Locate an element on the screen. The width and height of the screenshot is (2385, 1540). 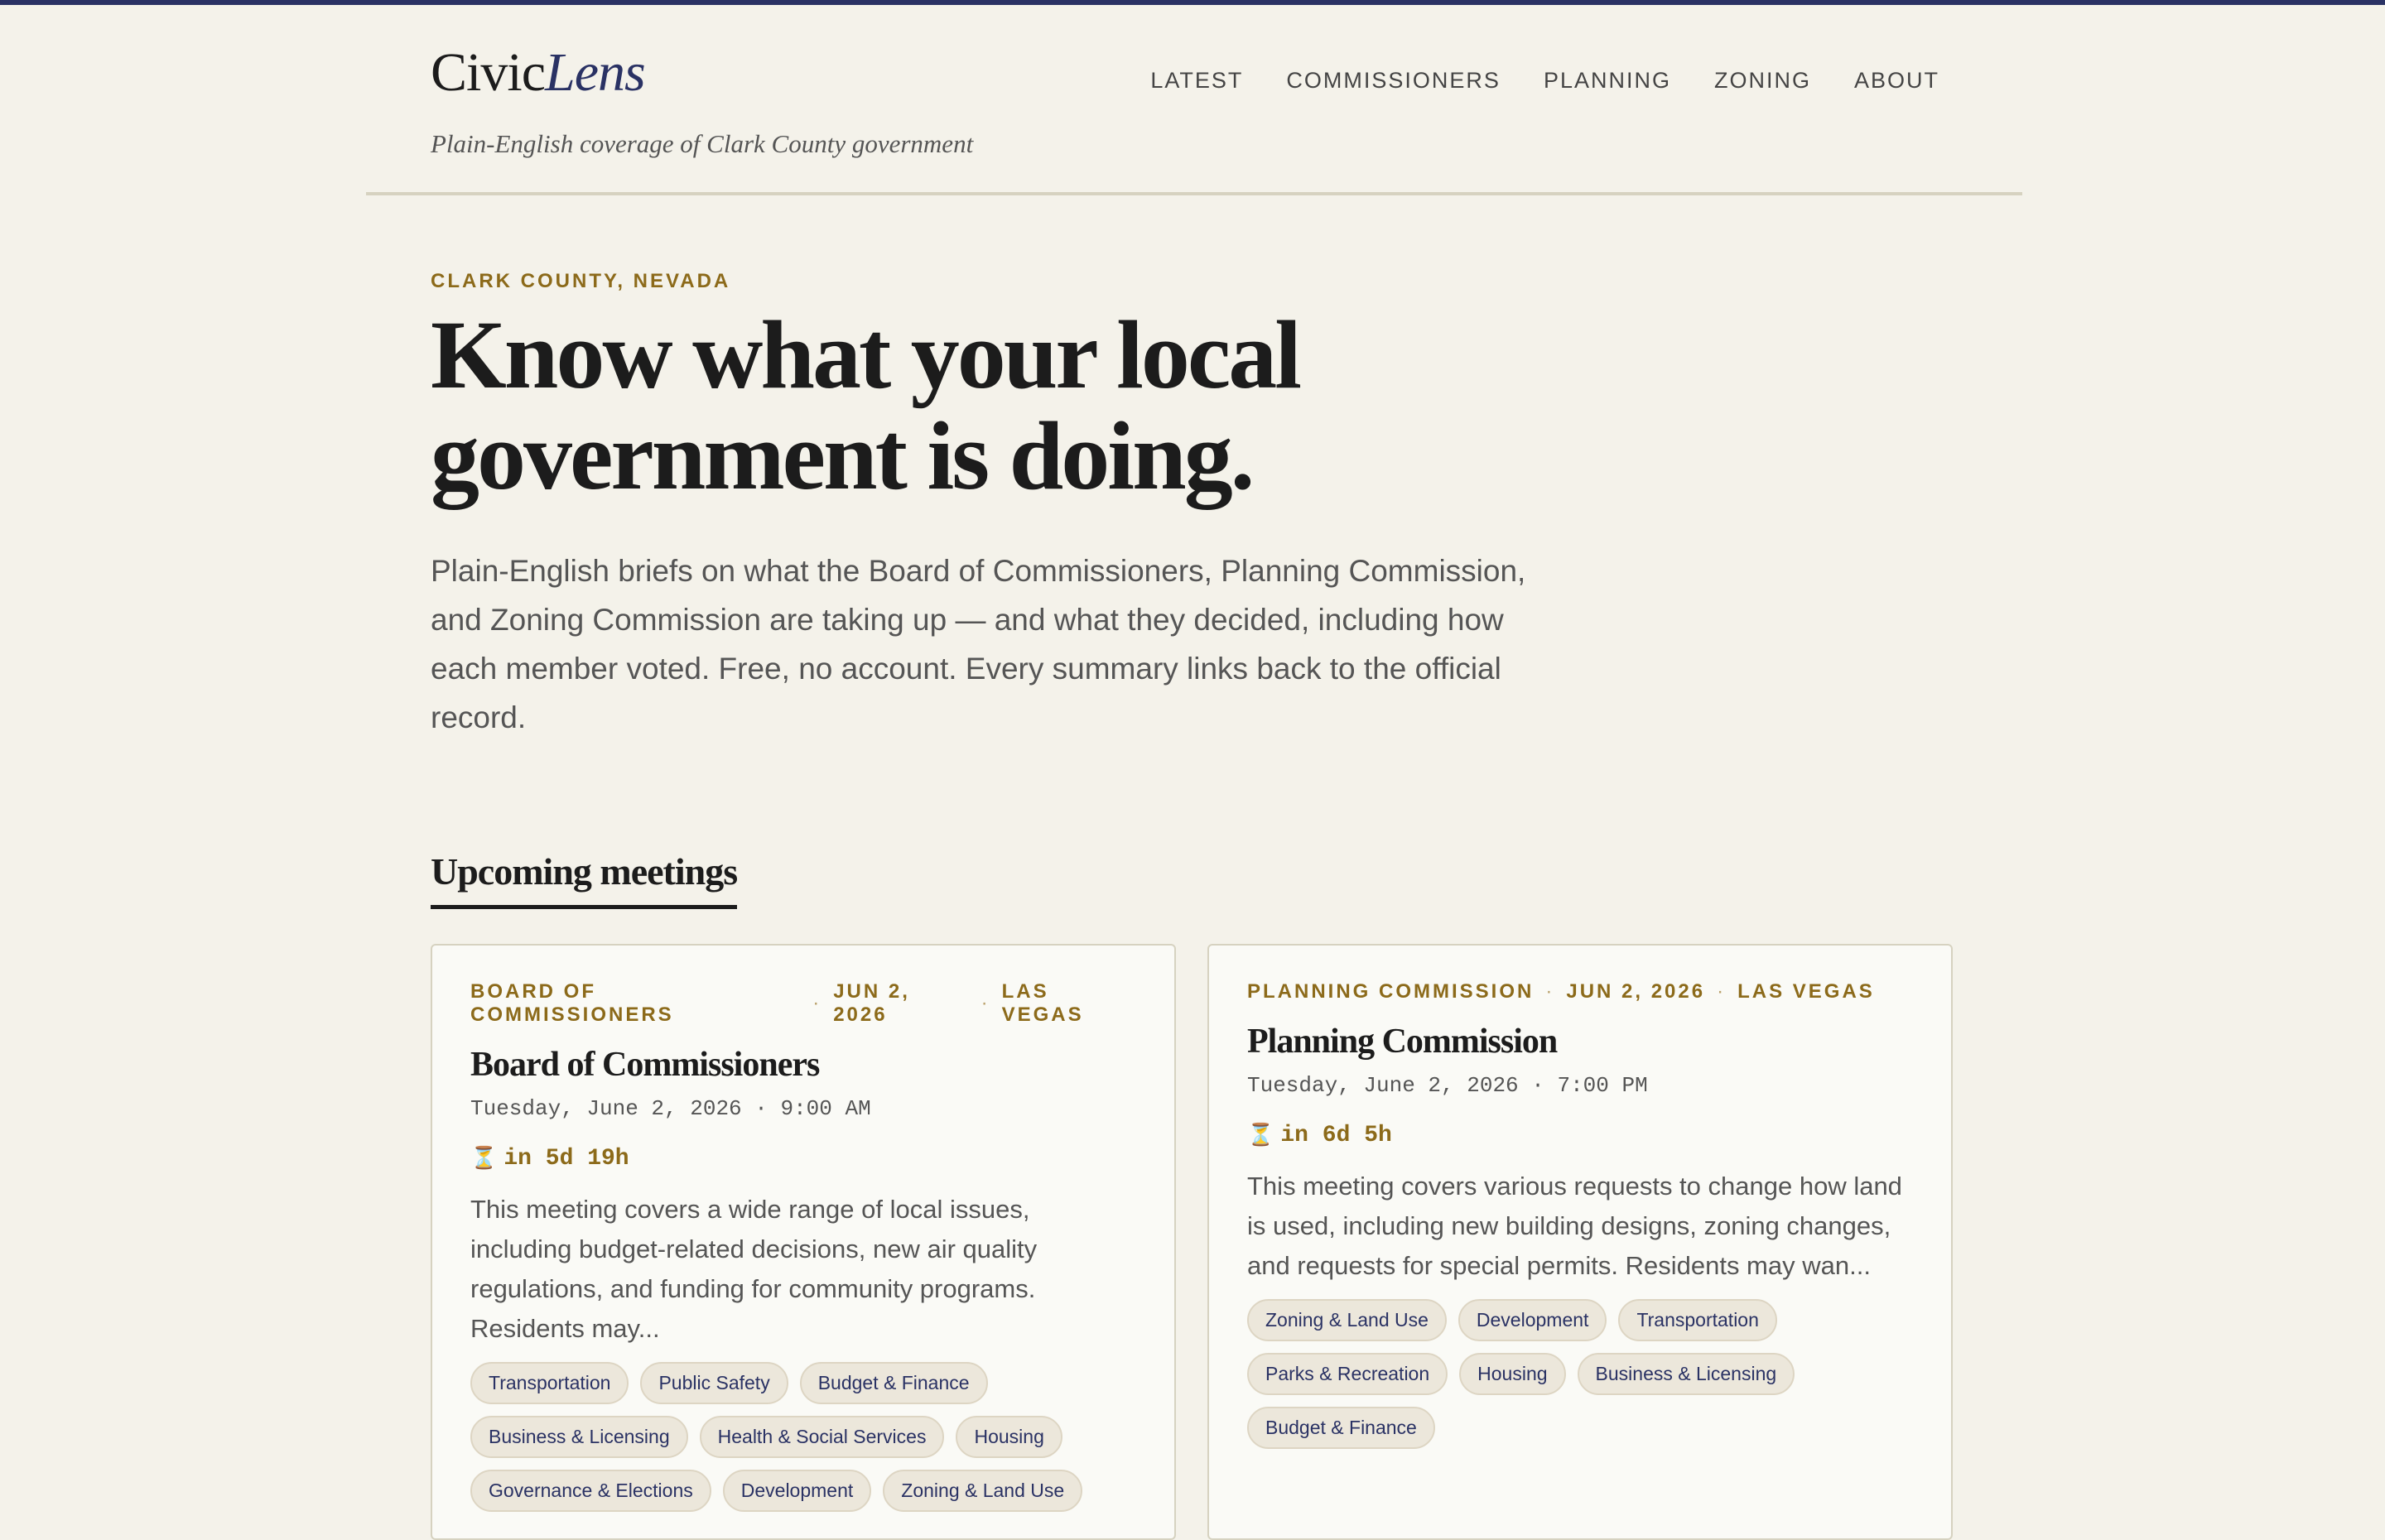
site-logo: CivicLens is located at coordinates (538, 73).